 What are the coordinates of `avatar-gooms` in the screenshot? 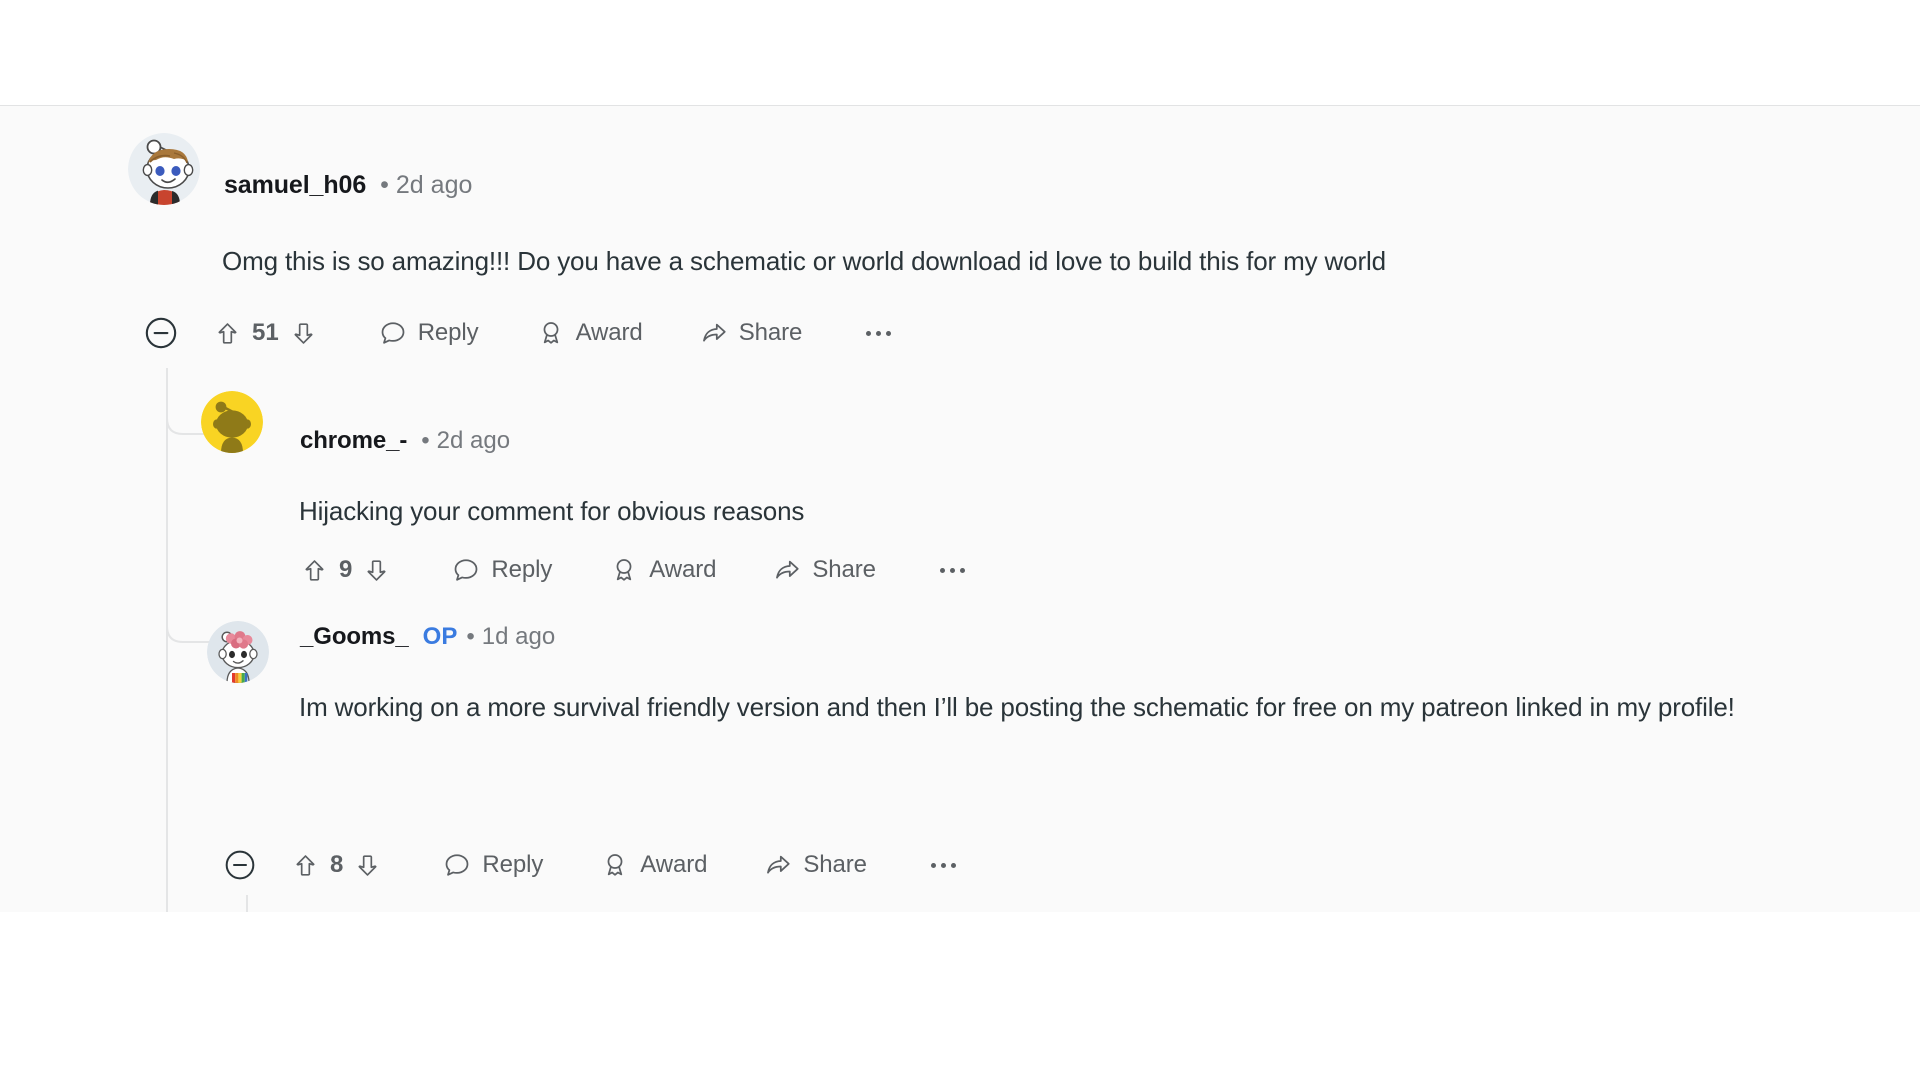 It's located at (238, 652).